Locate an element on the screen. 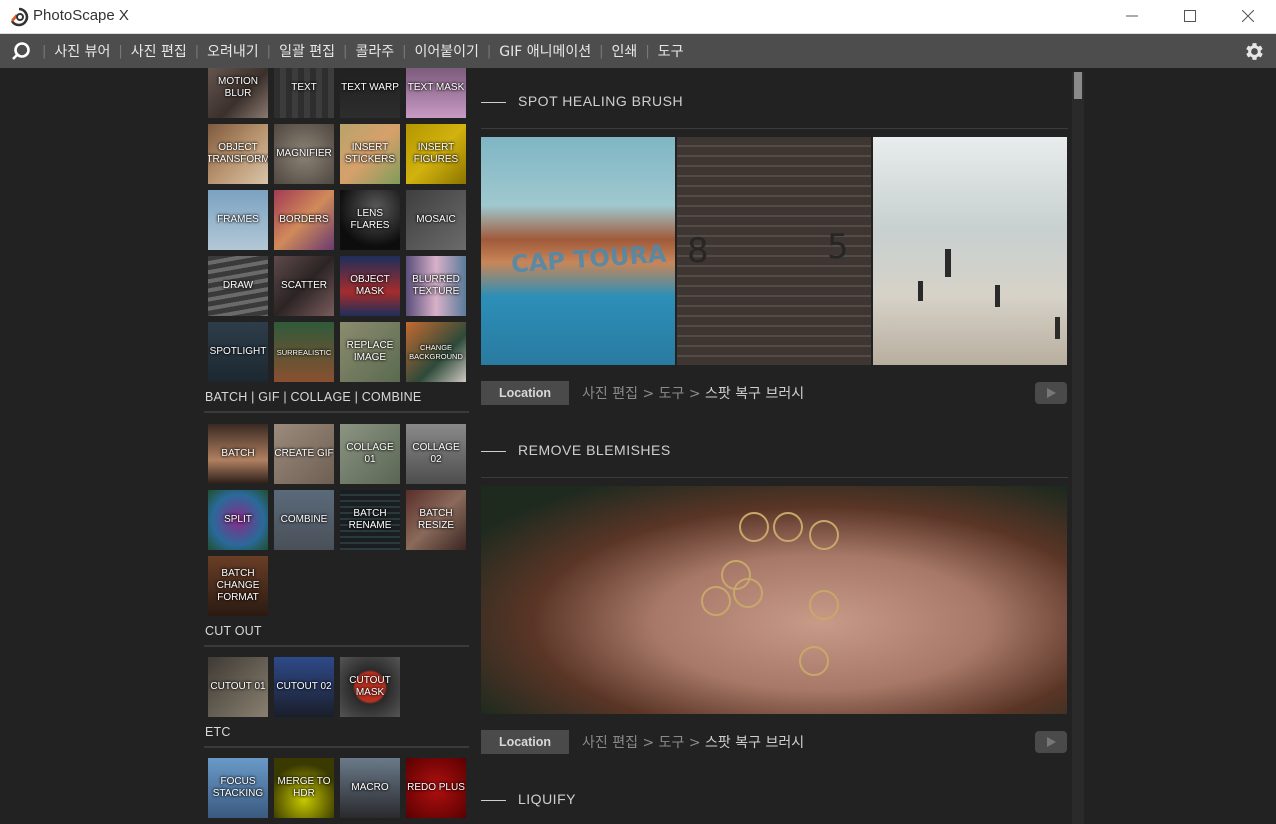  tool-create-gif: CREATE GIF is located at coordinates (304, 454).